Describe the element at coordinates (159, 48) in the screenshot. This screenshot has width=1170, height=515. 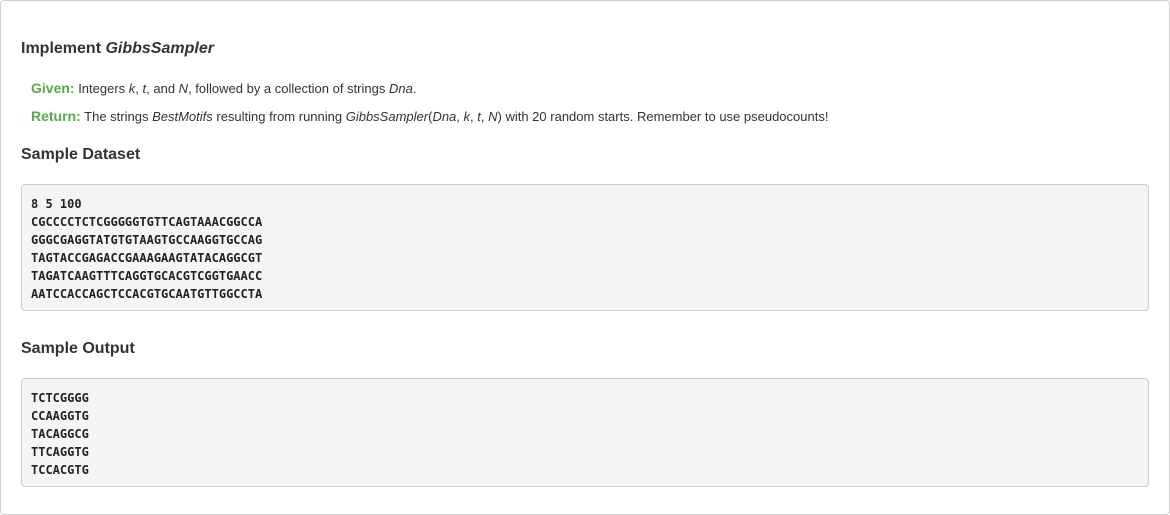
I see `title-function-name: GibbsSampler` at that location.